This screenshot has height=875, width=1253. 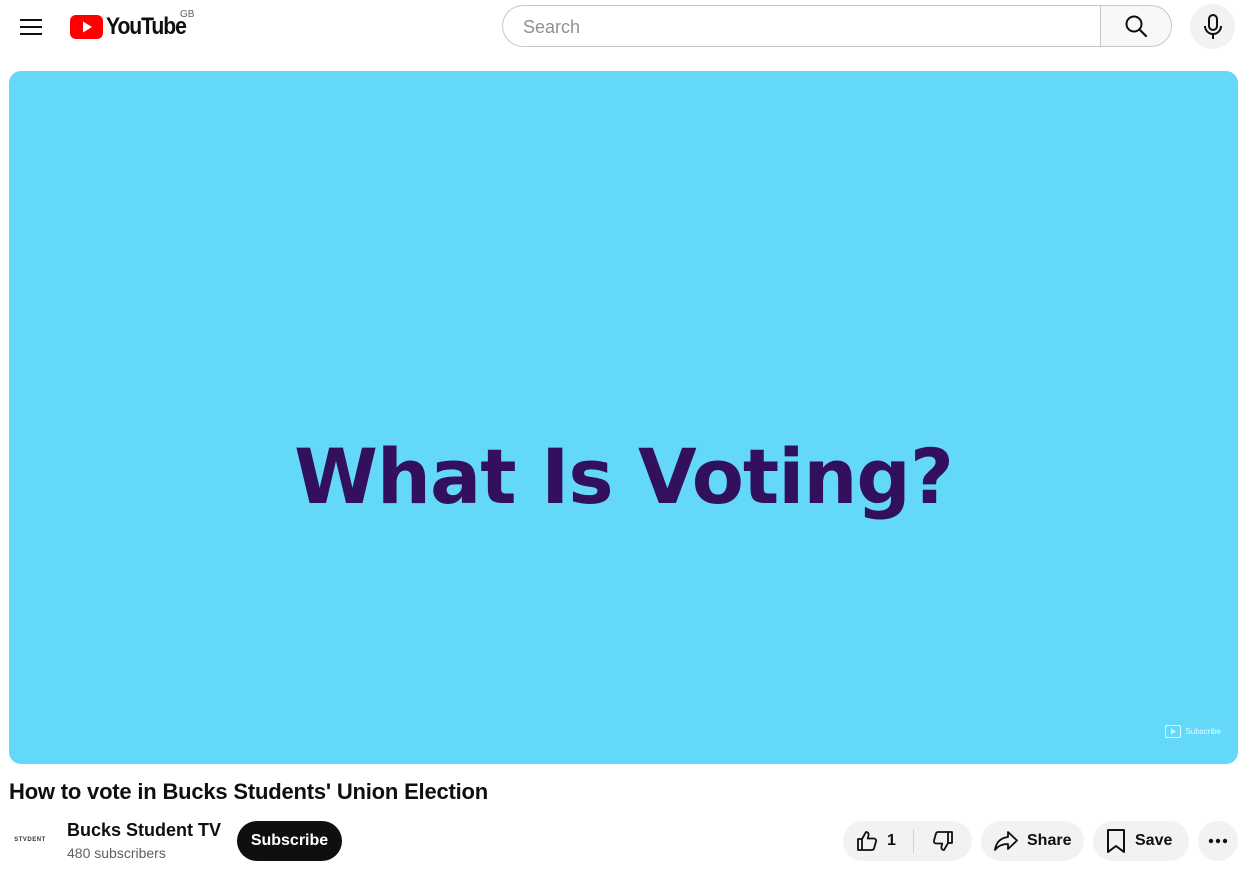 I want to click on like-count: 1, so click(x=891, y=840).